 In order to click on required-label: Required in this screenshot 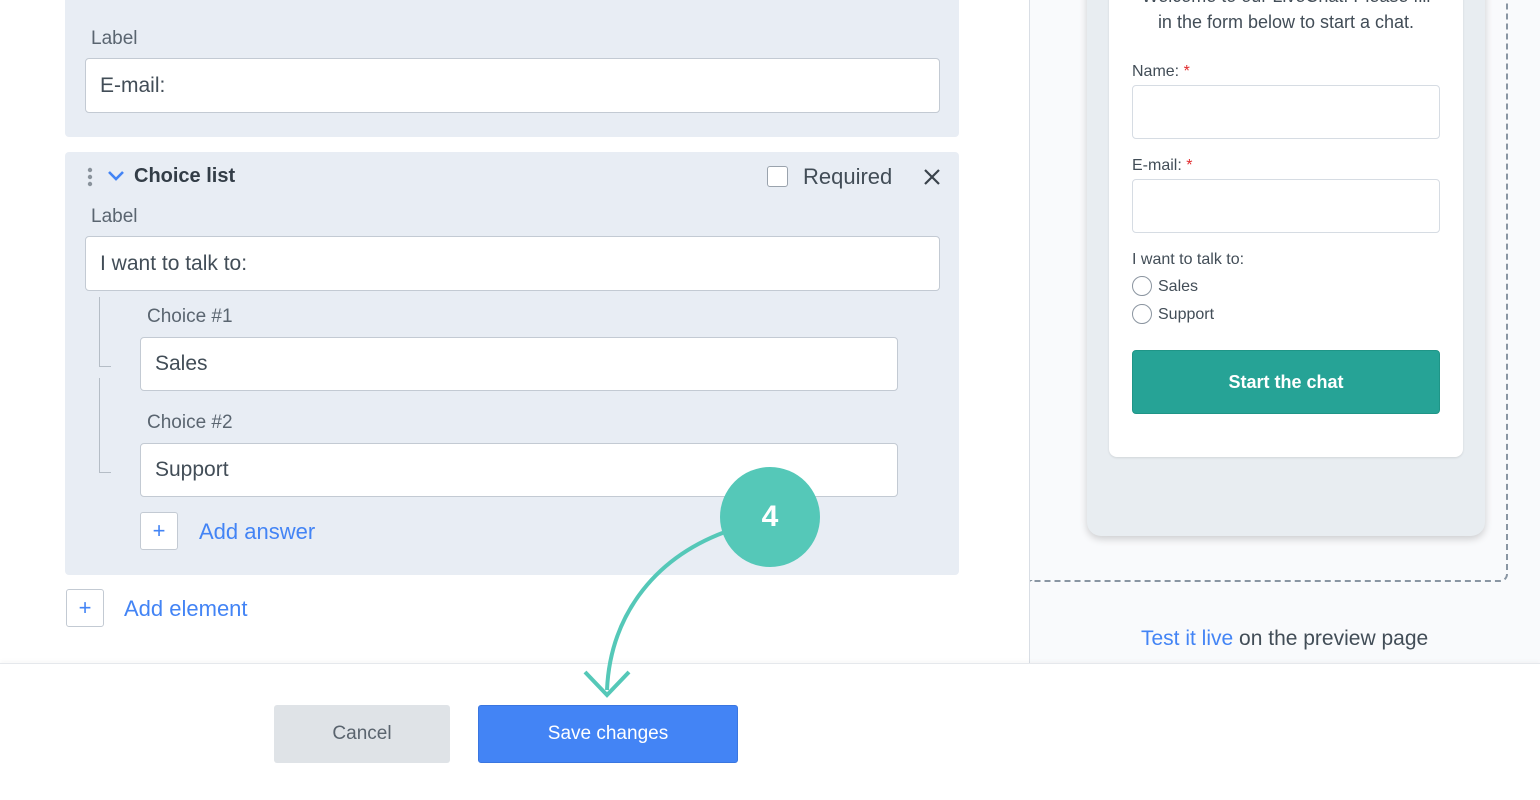, I will do `click(848, 176)`.